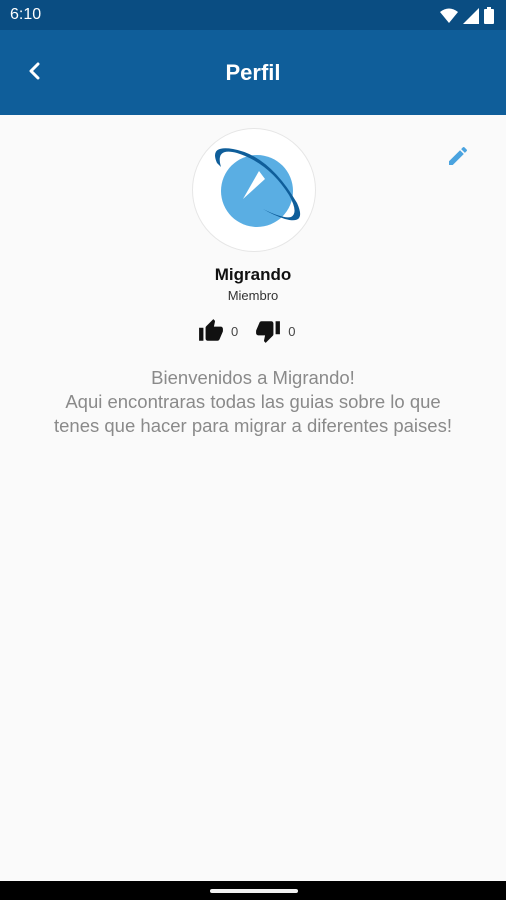 The image size is (506, 900). What do you see at coordinates (26, 14) in the screenshot?
I see `status-time: 6:10` at bounding box center [26, 14].